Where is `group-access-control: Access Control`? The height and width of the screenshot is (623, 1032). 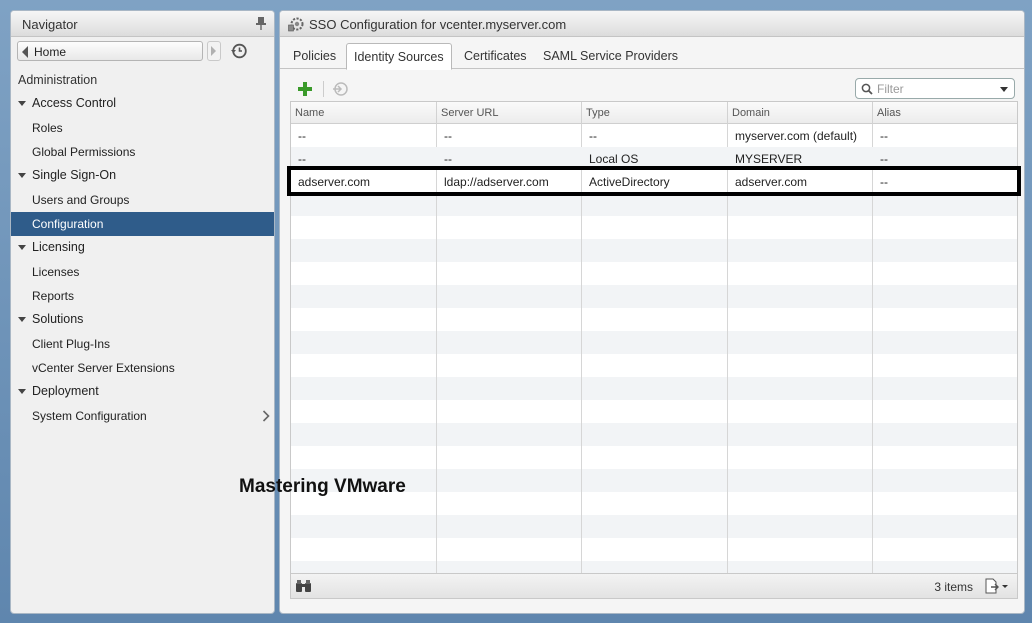 group-access-control: Access Control is located at coordinates (142, 104).